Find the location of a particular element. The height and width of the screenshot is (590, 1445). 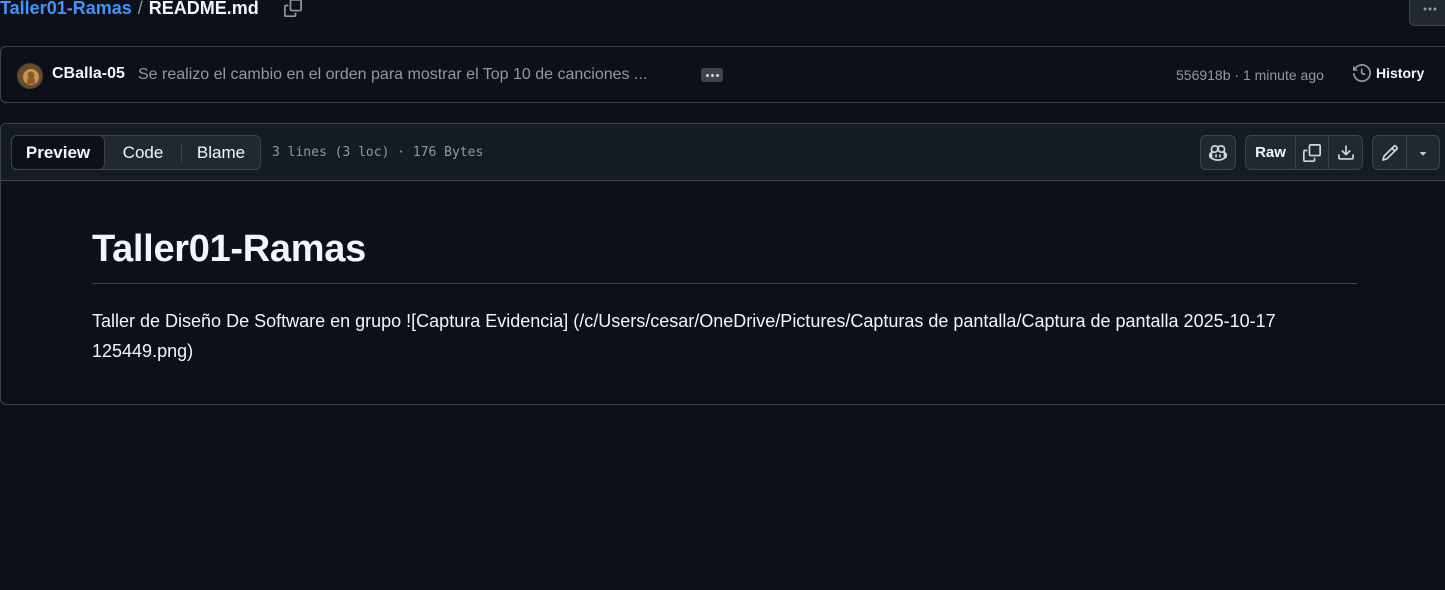

download-button is located at coordinates (1345, 152).